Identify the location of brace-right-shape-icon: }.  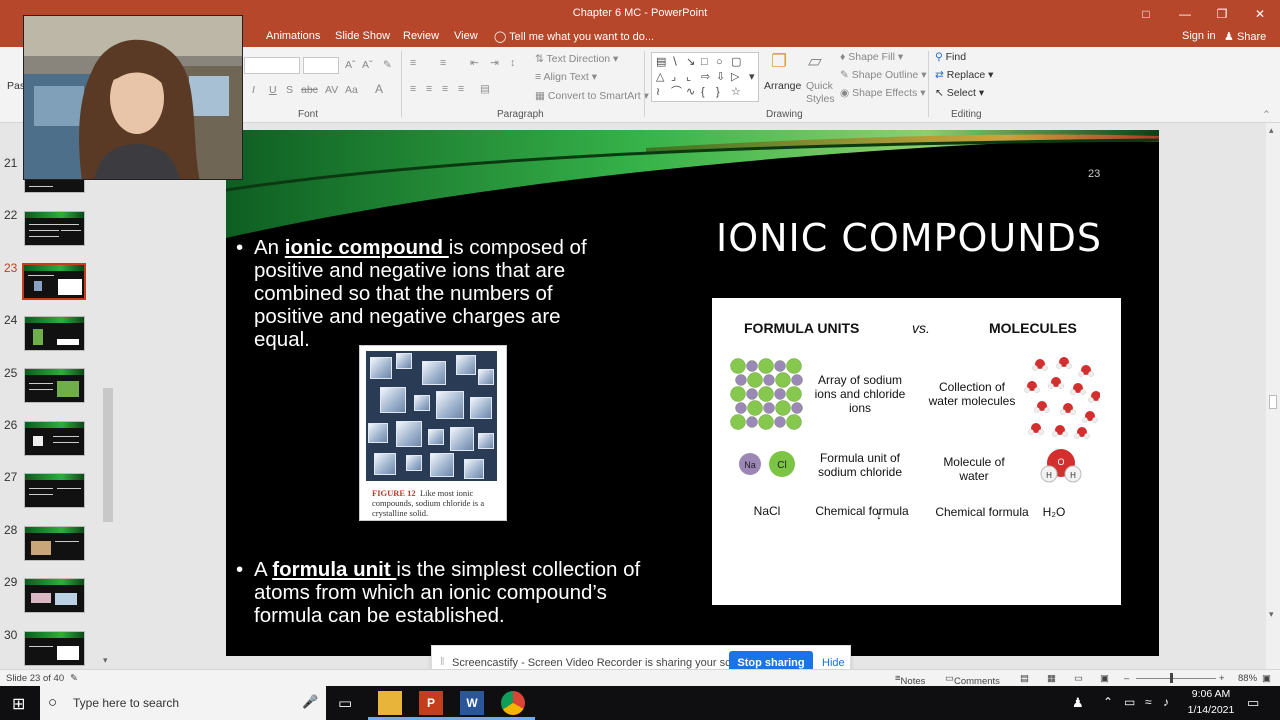
(718, 92).